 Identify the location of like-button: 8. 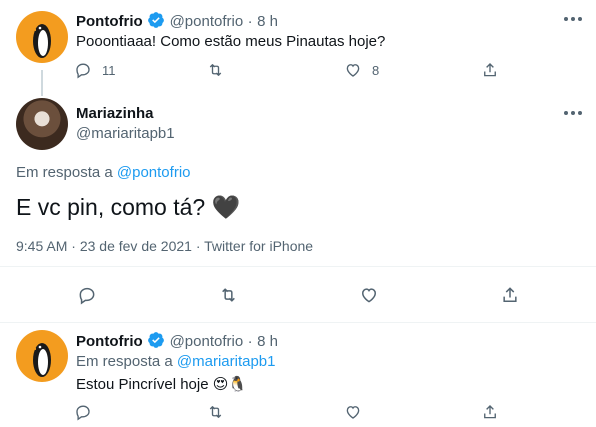
(361, 70).